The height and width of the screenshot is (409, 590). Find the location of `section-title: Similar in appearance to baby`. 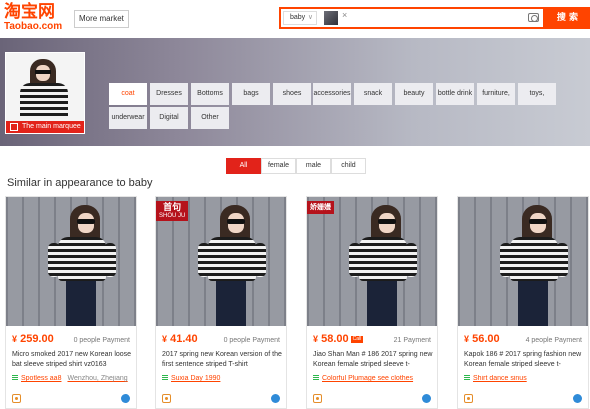

section-title: Similar in appearance to baby is located at coordinates (80, 183).